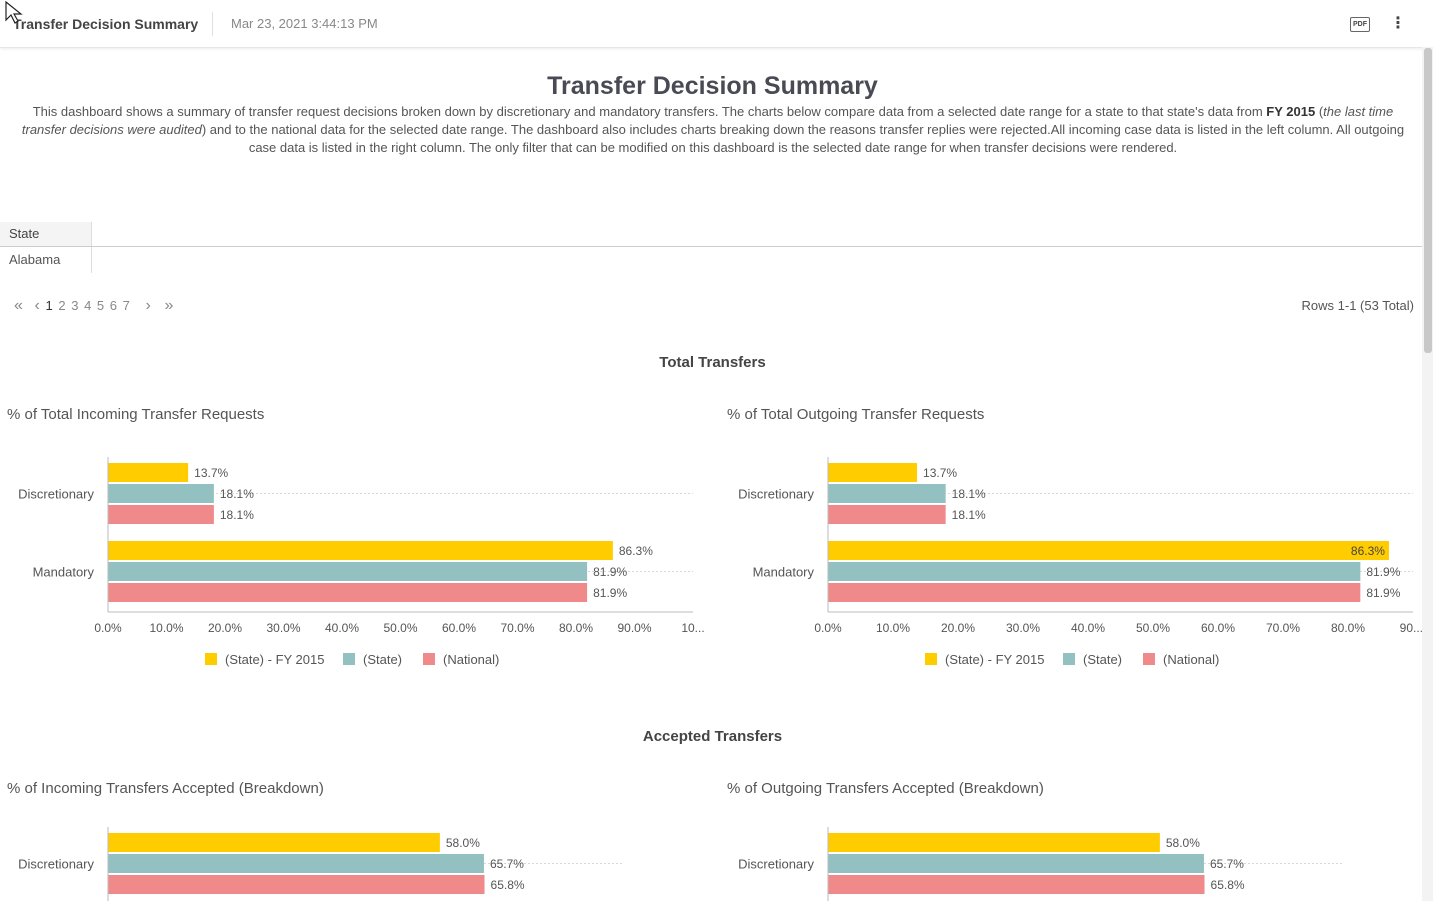 This screenshot has width=1433, height=901. Describe the element at coordinates (87, 305) in the screenshot. I see `page-number: 4` at that location.